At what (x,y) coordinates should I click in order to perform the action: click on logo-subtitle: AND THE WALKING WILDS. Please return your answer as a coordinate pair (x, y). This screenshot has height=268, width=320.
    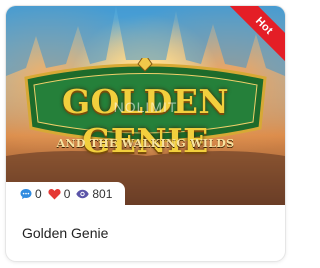
    Looking at the image, I should click on (145, 143).